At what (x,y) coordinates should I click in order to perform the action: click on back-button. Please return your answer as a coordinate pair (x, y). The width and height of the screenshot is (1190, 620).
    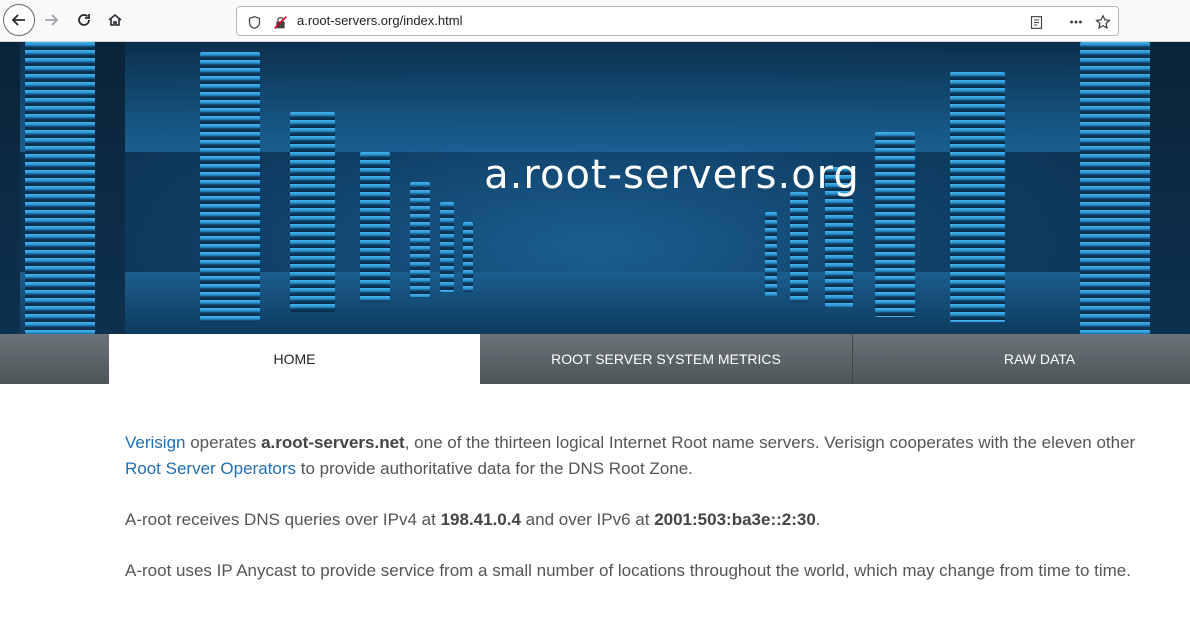
    Looking at the image, I should click on (19, 20).